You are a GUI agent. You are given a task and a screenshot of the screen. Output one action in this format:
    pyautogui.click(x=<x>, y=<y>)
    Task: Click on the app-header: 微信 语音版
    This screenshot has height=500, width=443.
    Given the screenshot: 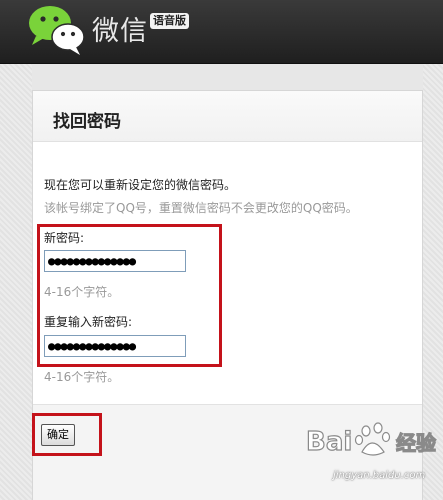 What is the action you would take?
    pyautogui.click(x=221, y=32)
    